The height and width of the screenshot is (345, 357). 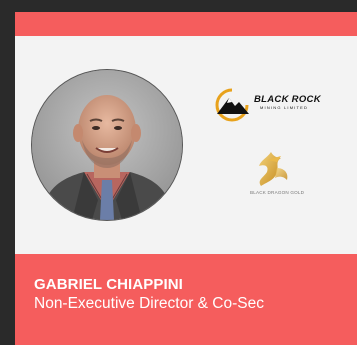 What do you see at coordinates (287, 99) in the screenshot?
I see `black-rock-logo-name: BLACK ROCK` at bounding box center [287, 99].